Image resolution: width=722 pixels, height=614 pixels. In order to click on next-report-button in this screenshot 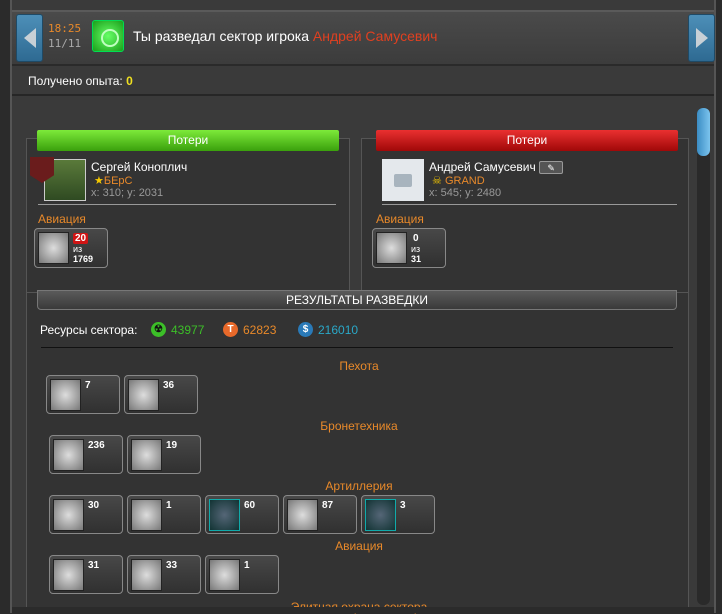, I will do `click(701, 38)`.